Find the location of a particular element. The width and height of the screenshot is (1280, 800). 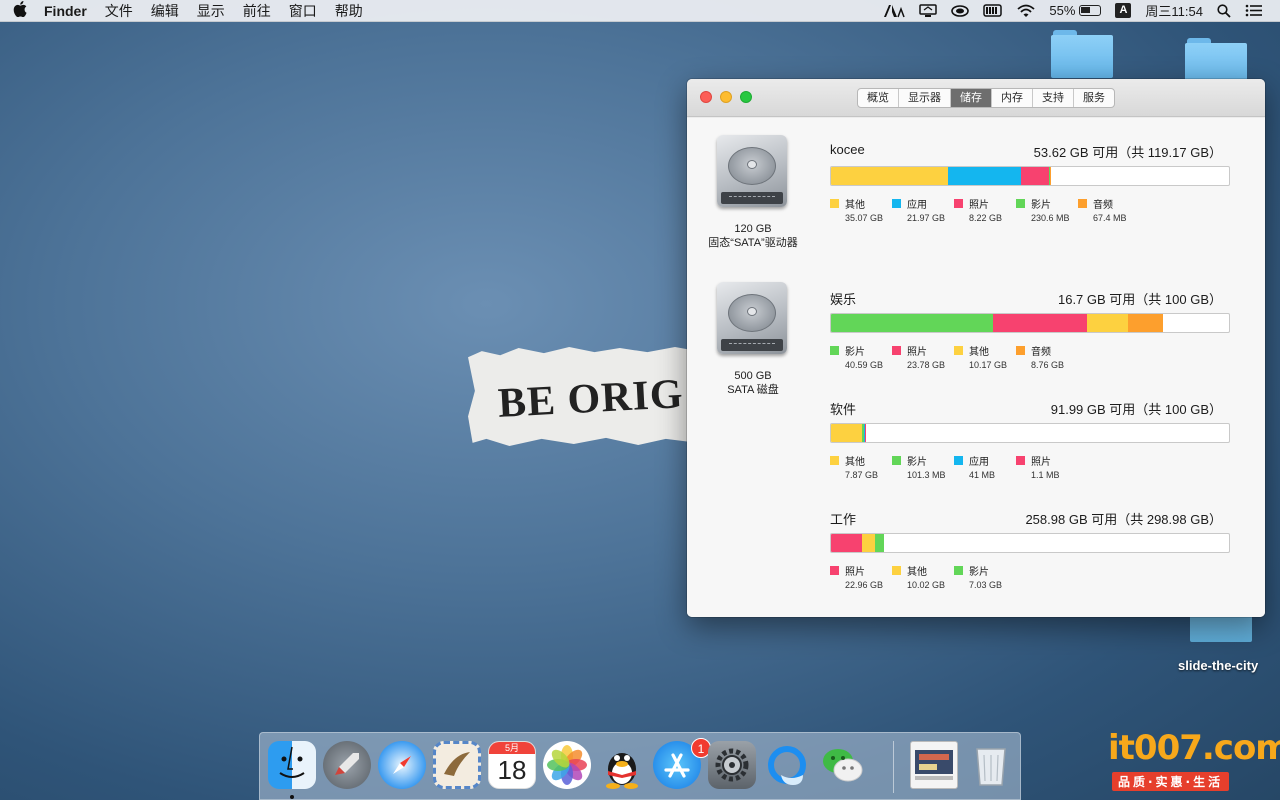

legend-item: 影片 230.6 MB is located at coordinates (1047, 210).